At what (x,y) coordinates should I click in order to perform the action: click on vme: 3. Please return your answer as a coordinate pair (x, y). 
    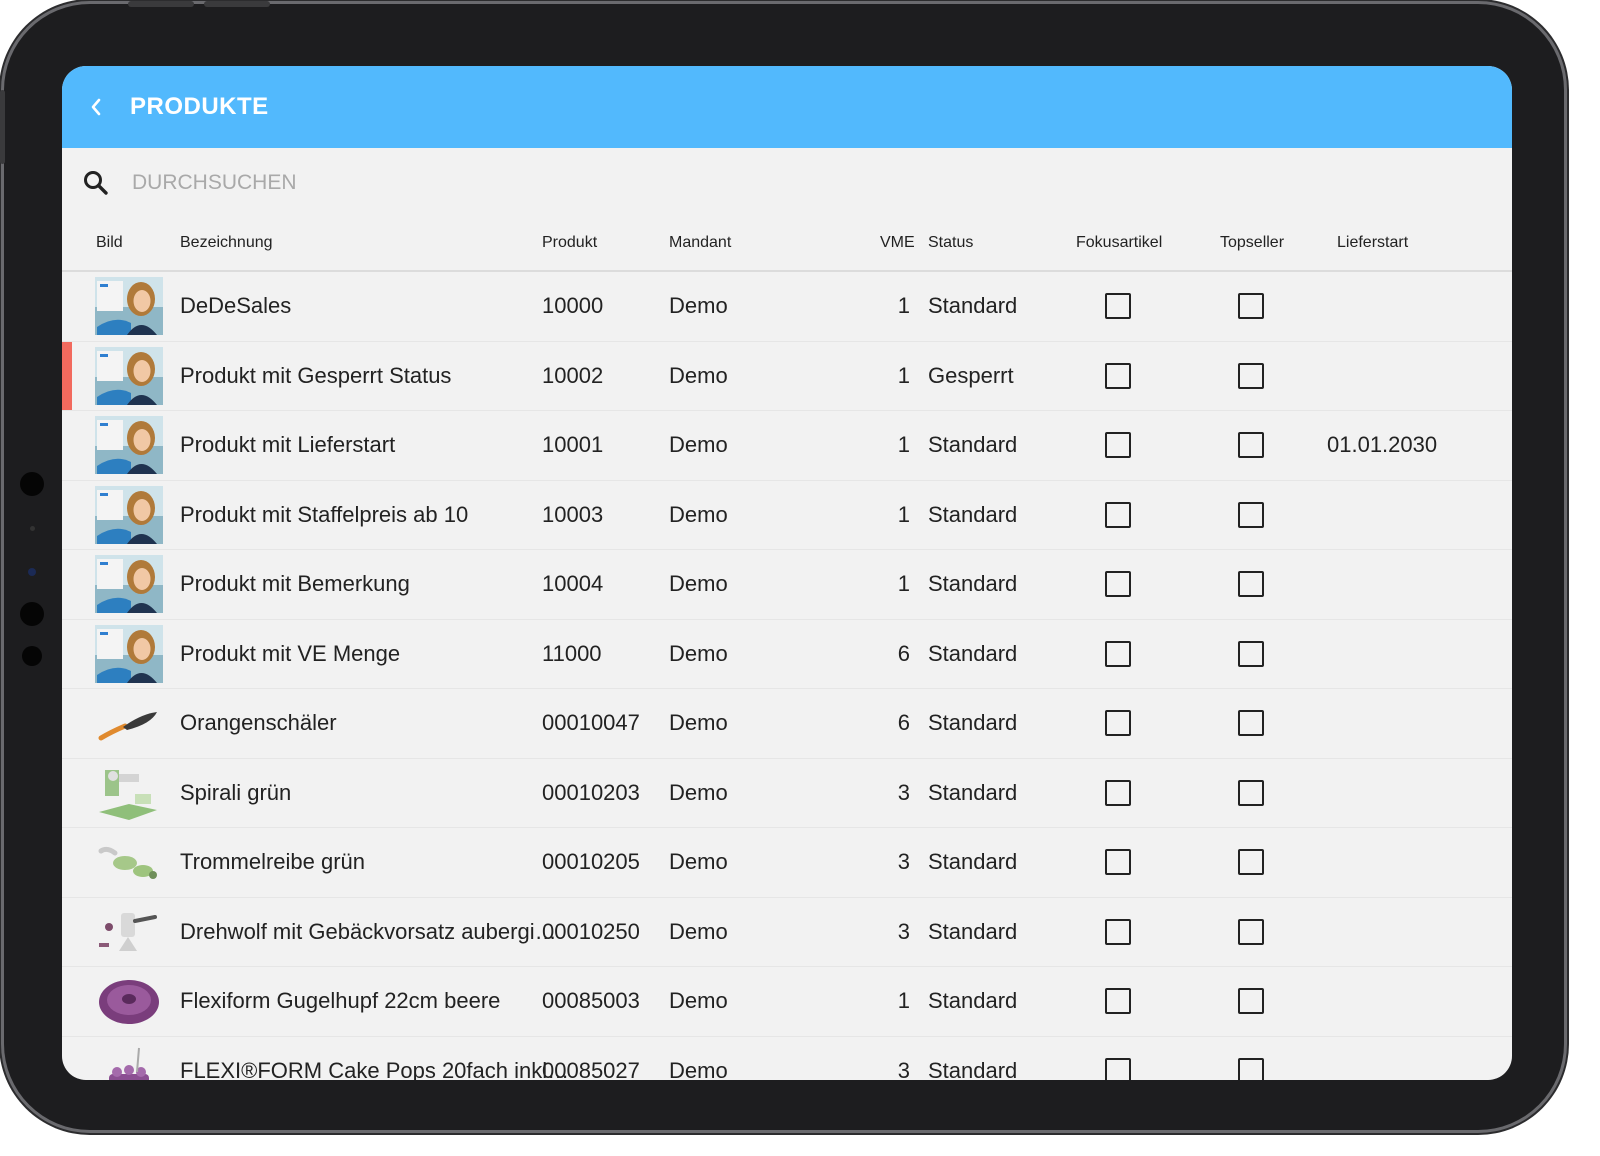
    Looking at the image, I should click on (903, 862).